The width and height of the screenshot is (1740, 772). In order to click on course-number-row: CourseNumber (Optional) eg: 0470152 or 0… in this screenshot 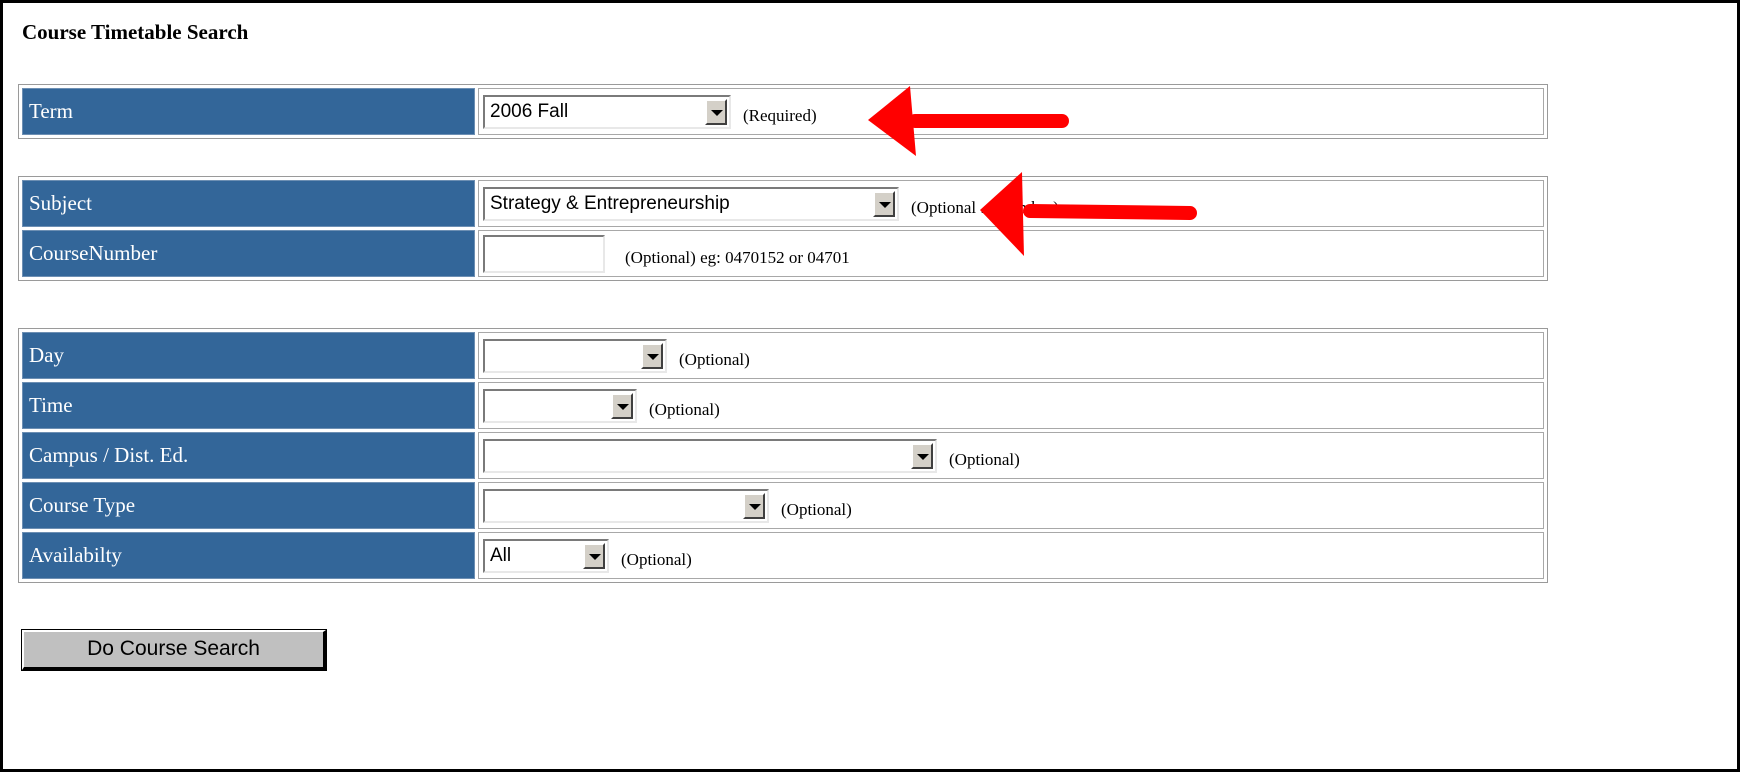, I will do `click(783, 253)`.